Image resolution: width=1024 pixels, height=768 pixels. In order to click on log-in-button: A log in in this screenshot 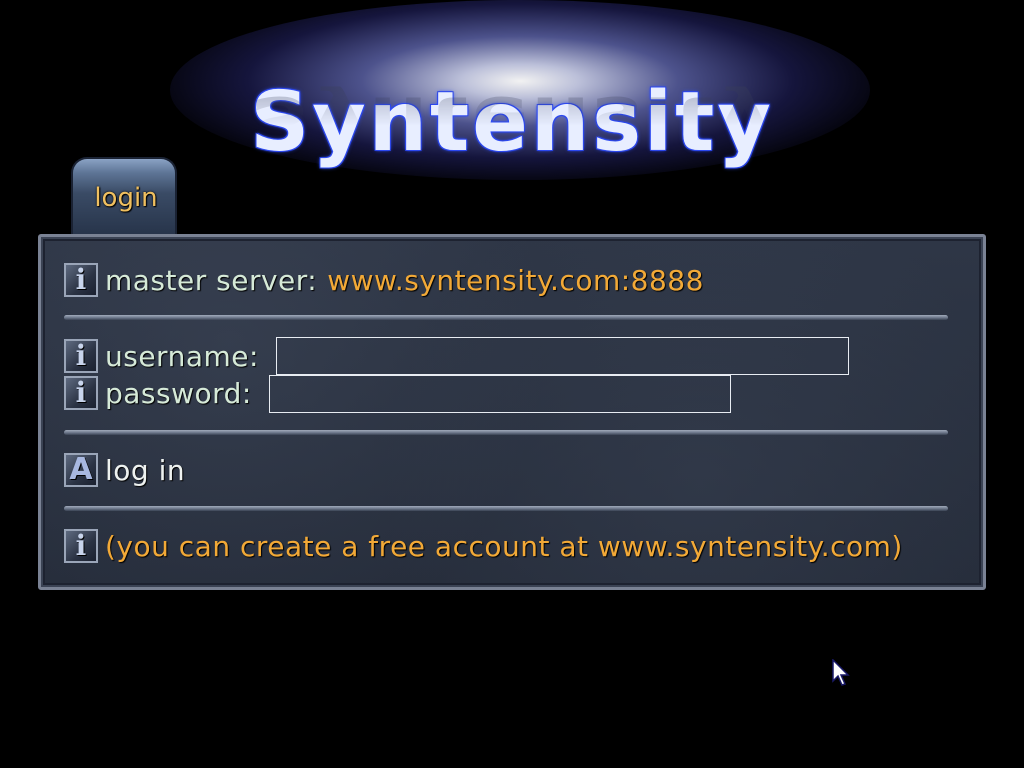, I will do `click(124, 470)`.